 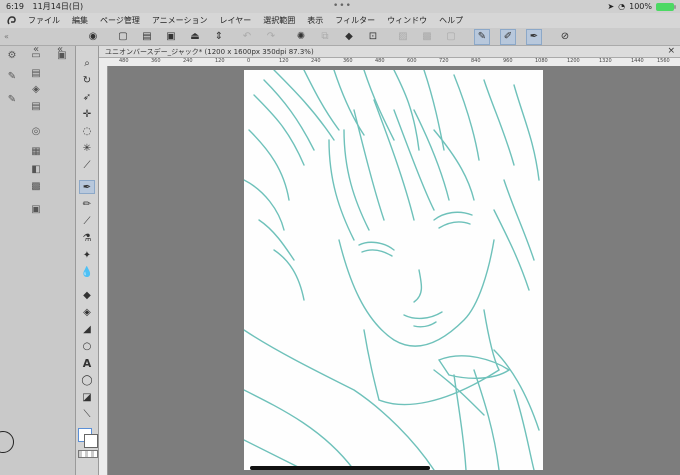 What do you see at coordinates (36, 106) in the screenshot?
I see `panel-navigator-icon: ▤` at bounding box center [36, 106].